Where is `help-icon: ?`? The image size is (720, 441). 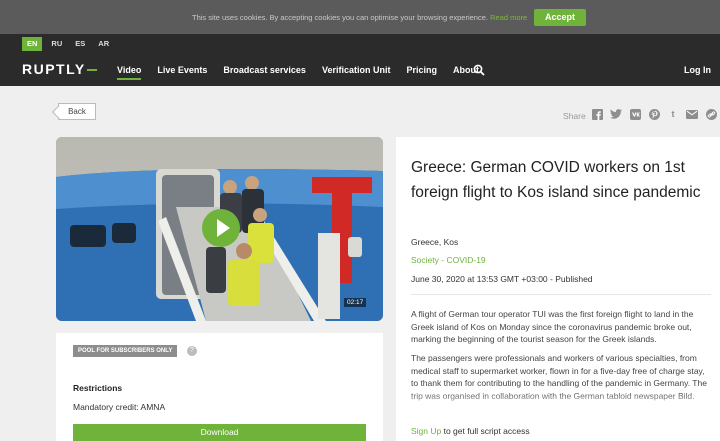
help-icon: ? is located at coordinates (192, 351).